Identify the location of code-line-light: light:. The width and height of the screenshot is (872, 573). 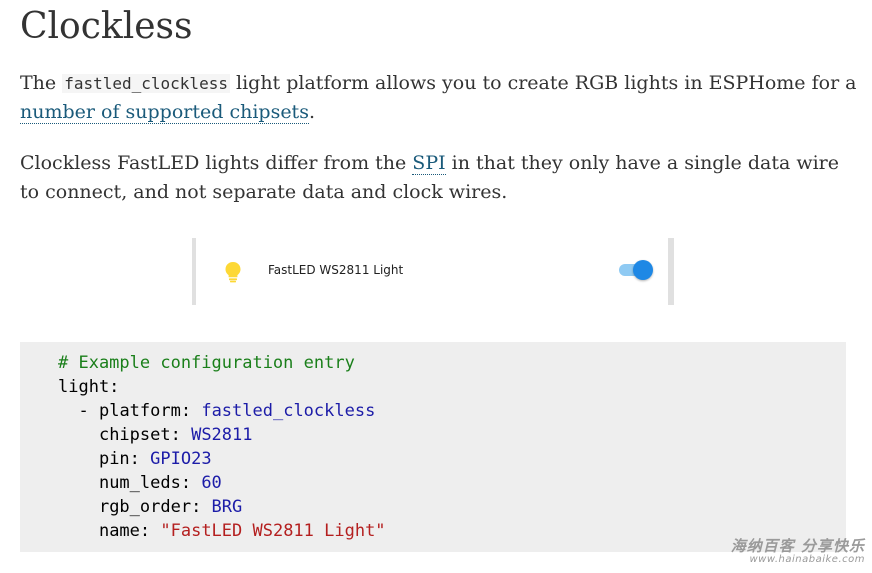
(452, 387).